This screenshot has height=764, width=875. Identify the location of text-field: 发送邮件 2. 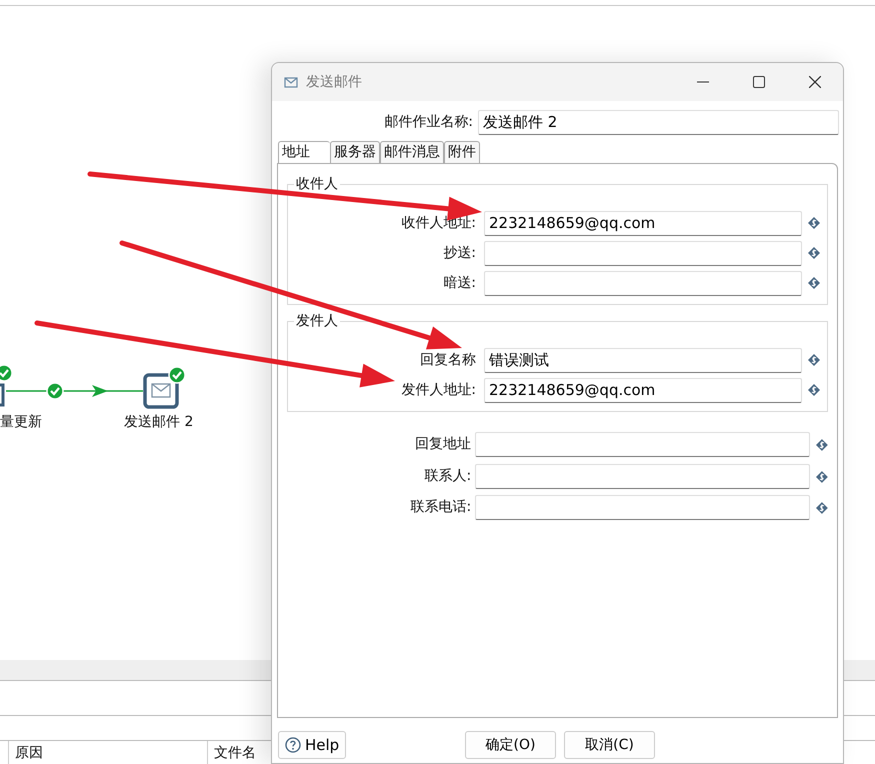
(658, 122).